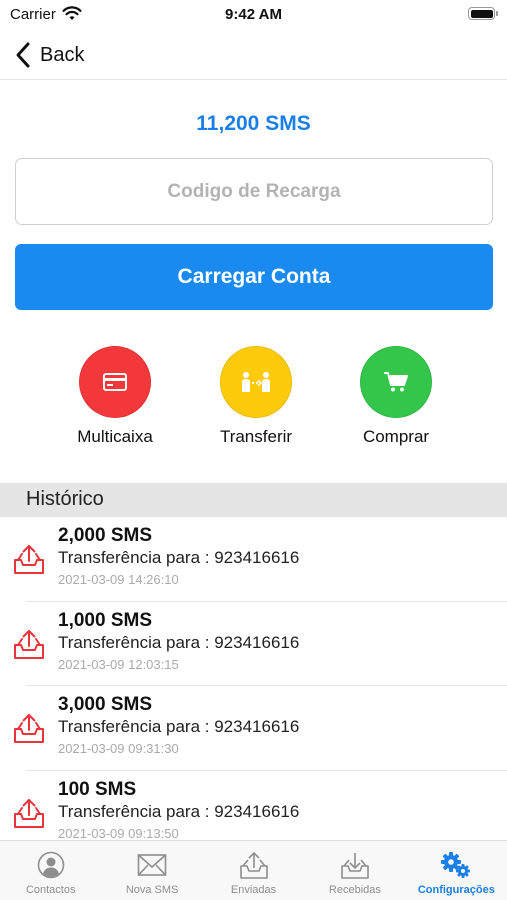 The image size is (507, 900). I want to click on battery-icon, so click(483, 13).